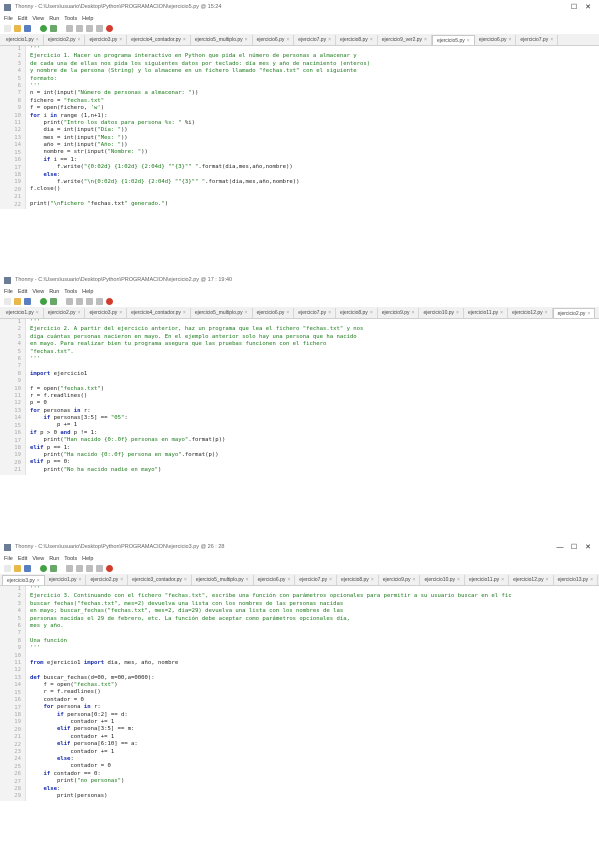 This screenshot has width=599, height=848. Describe the element at coordinates (159, 40) in the screenshot. I see `editor-tab: ejercicio4_contador.py ×` at that location.